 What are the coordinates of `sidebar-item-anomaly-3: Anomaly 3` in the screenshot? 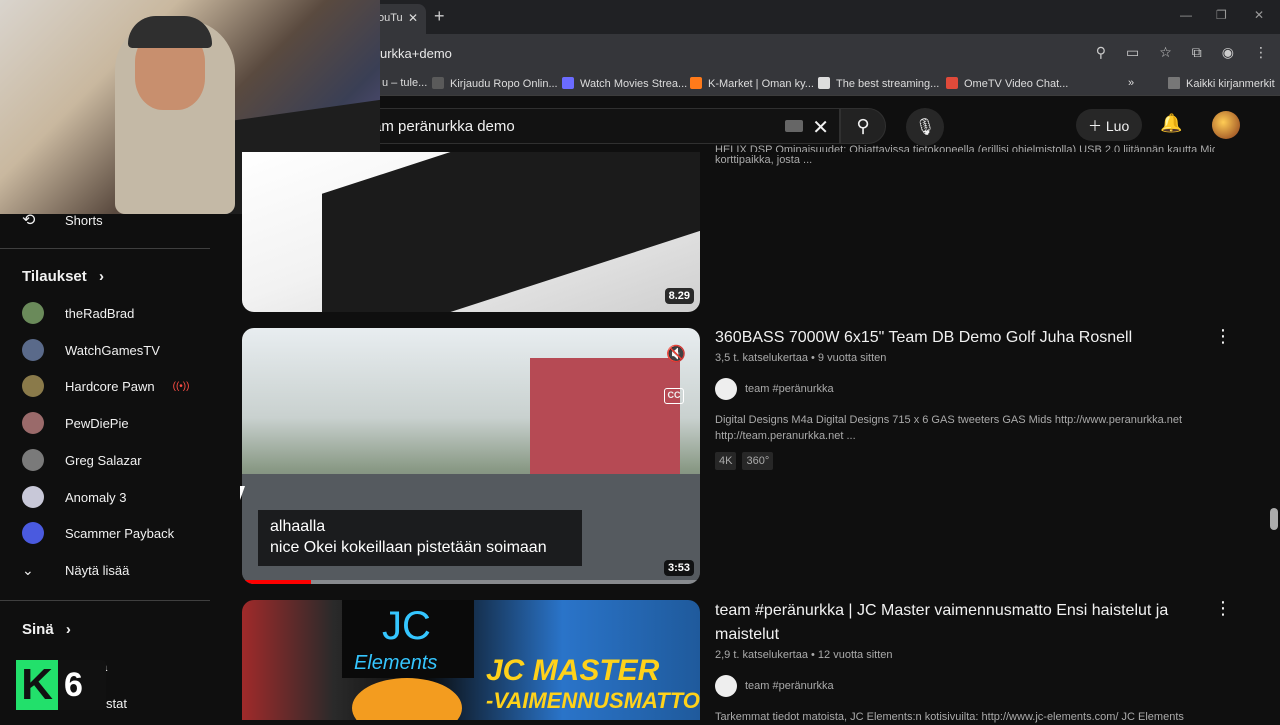 It's located at (74, 497).